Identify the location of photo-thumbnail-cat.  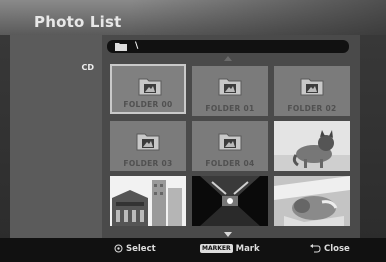
(312, 146).